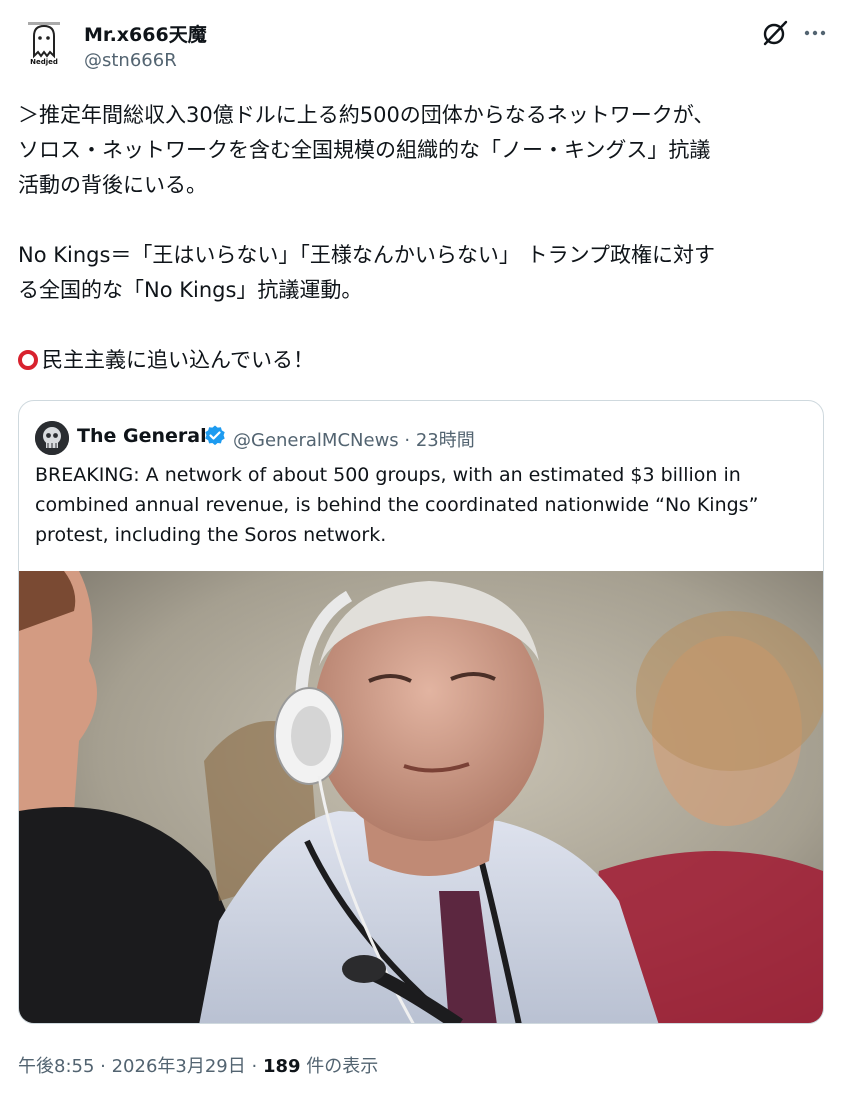 This screenshot has height=1096, width=842. Describe the element at coordinates (56, 1066) in the screenshot. I see `post-time: 午後8:55` at that location.